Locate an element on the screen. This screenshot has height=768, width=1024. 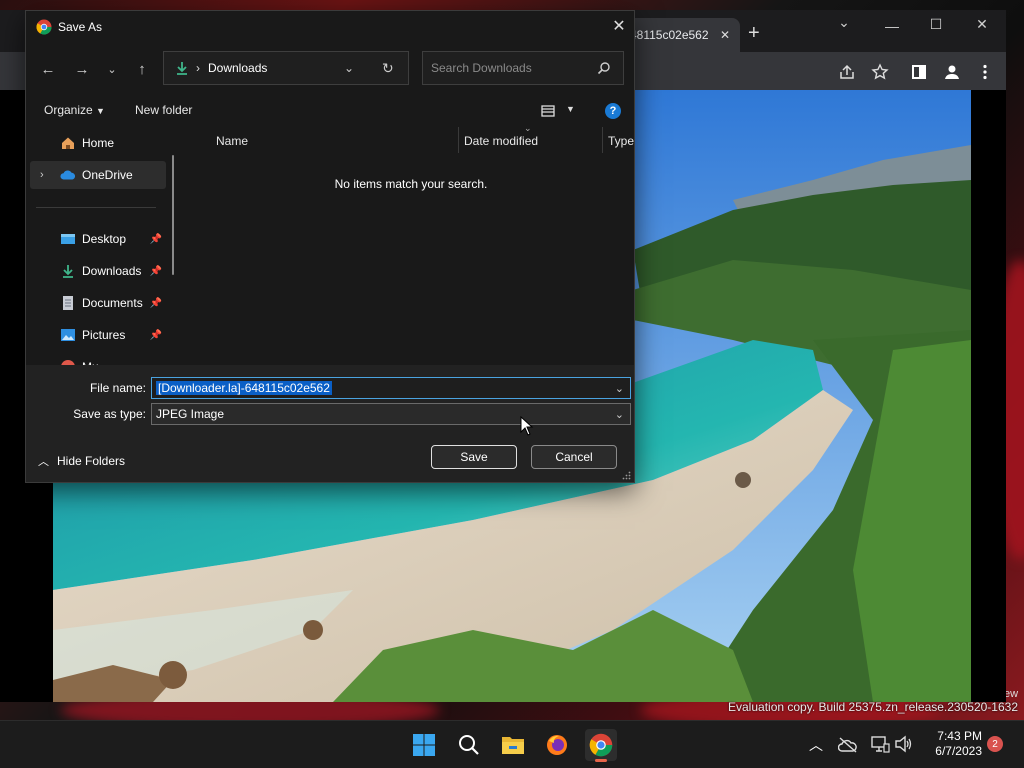
hide-folders-button: ︿ Hide Folders is located at coordinates (81, 461).